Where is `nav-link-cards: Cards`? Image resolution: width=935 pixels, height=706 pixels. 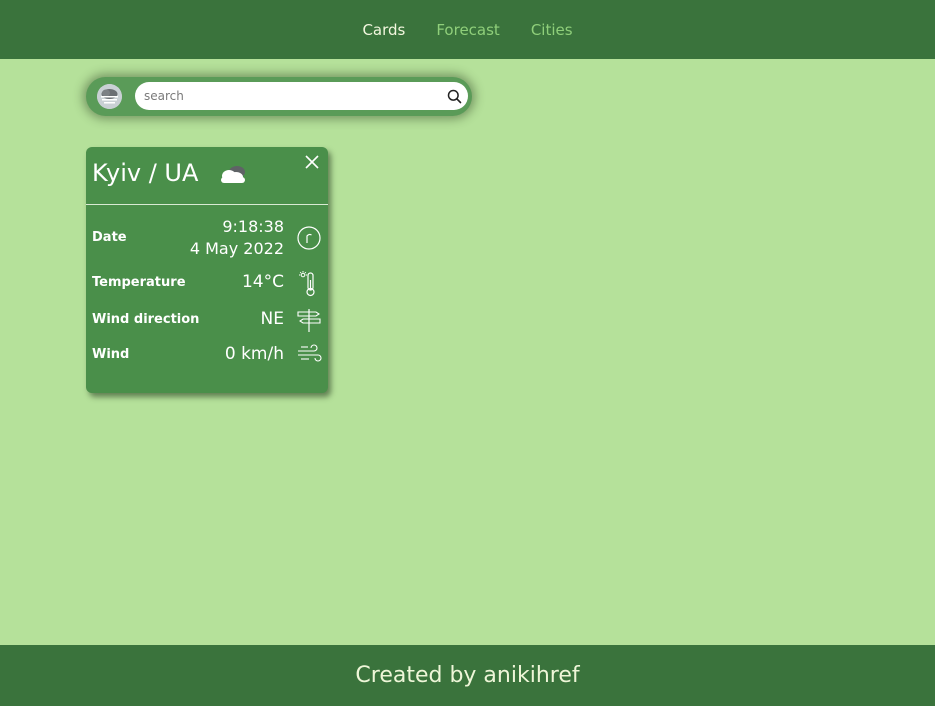 nav-link-cards: Cards is located at coordinates (383, 30).